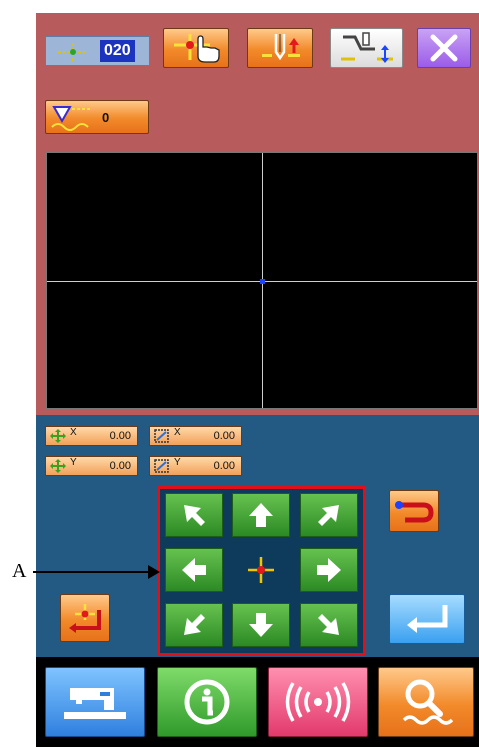  I want to click on move-x-icon, so click(58, 436).